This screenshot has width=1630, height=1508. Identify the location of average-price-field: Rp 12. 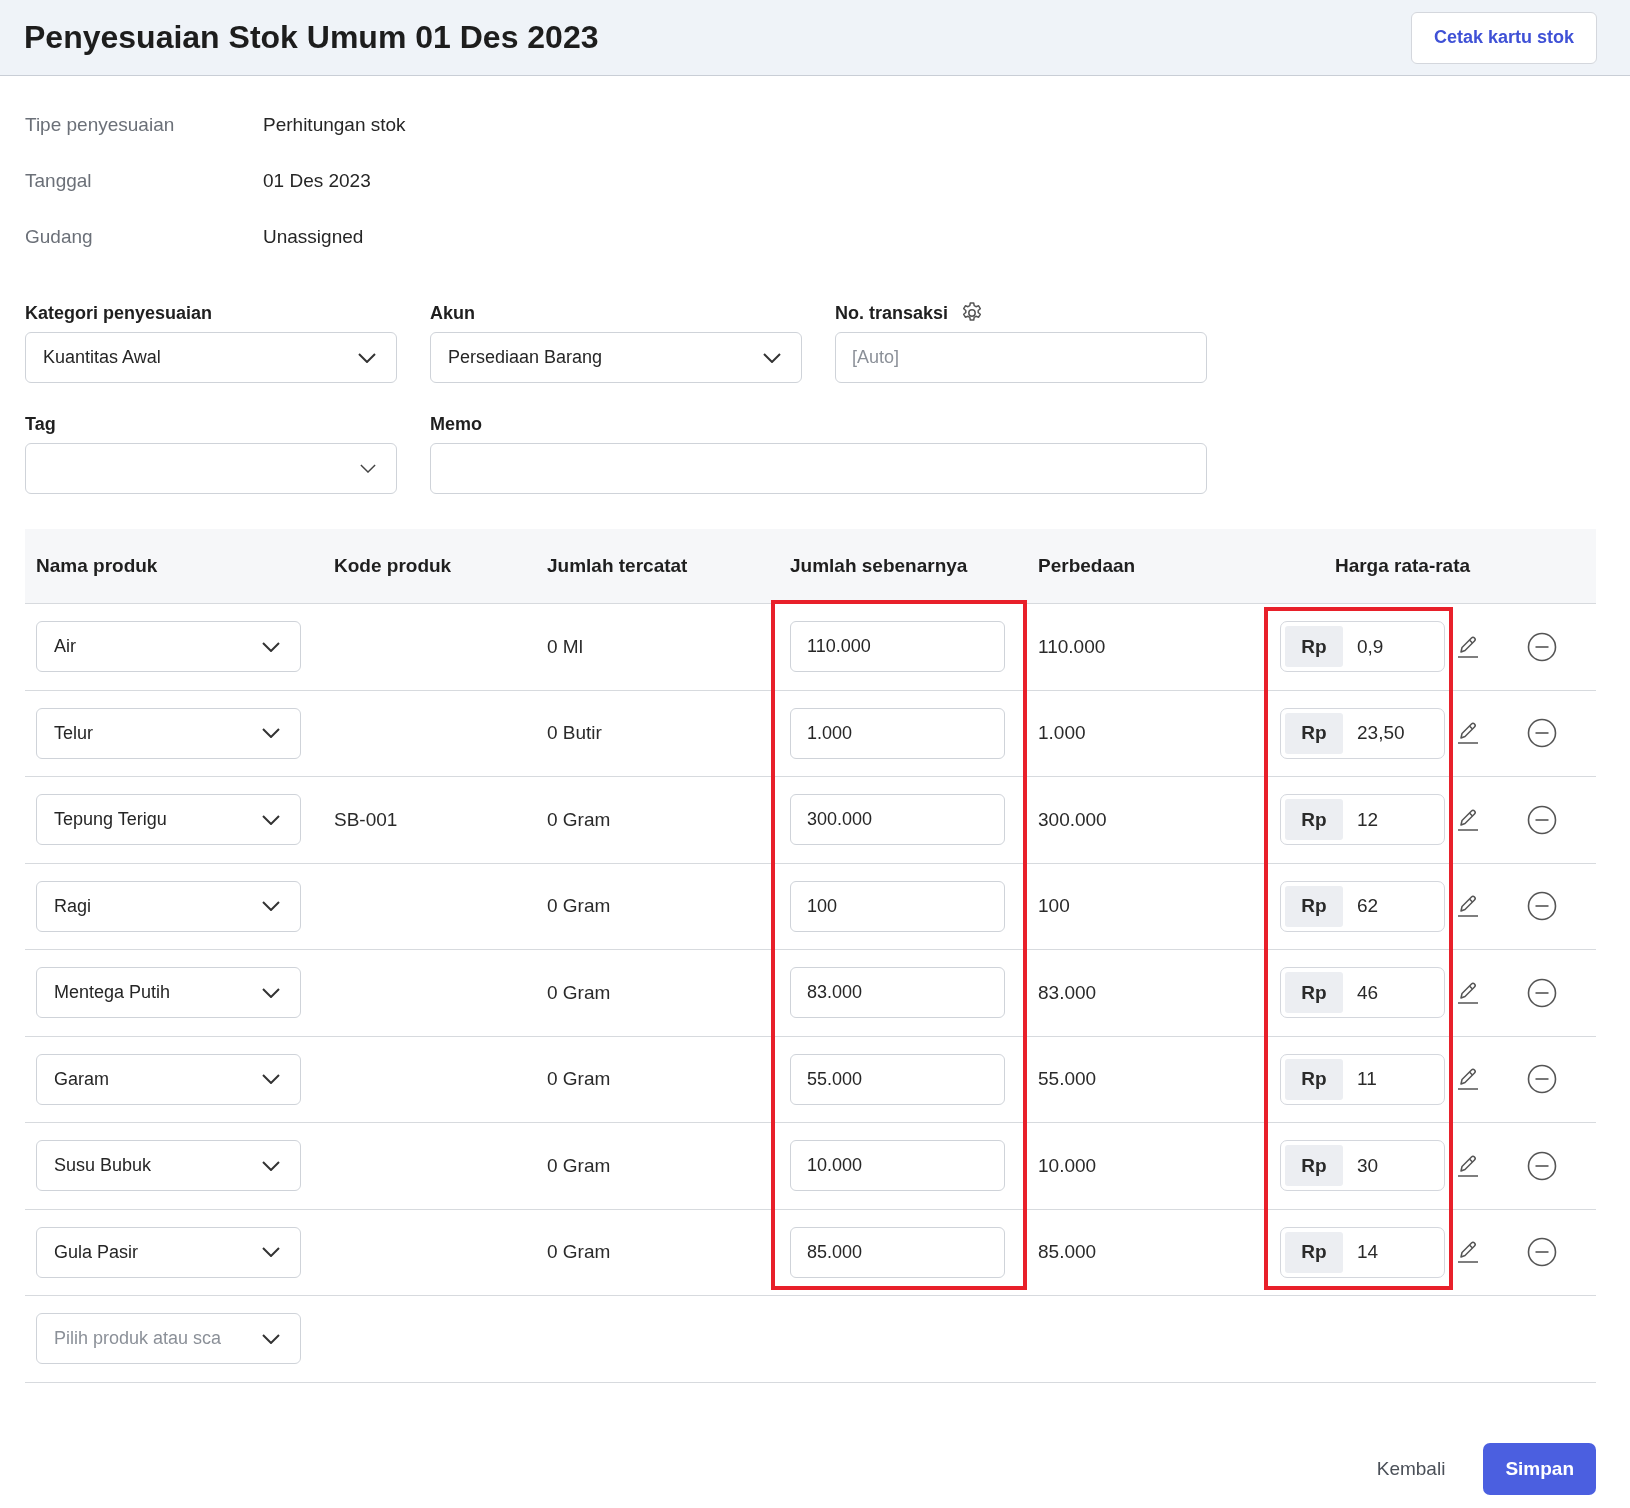
(1362, 820).